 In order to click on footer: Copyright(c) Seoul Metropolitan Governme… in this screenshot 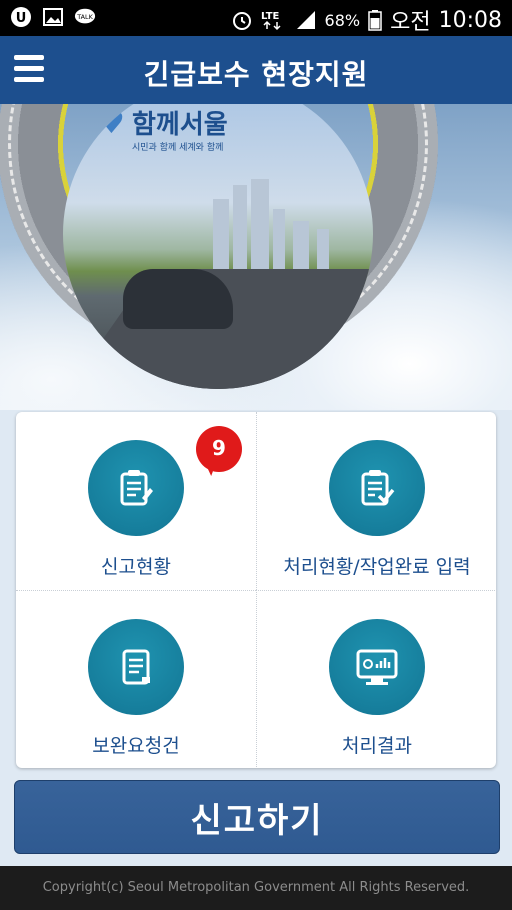, I will do `click(256, 888)`.